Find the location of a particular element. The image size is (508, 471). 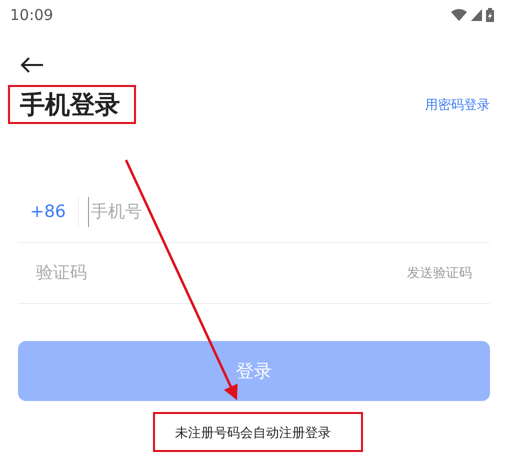

password-login-link: 用密码登录 is located at coordinates (457, 105).